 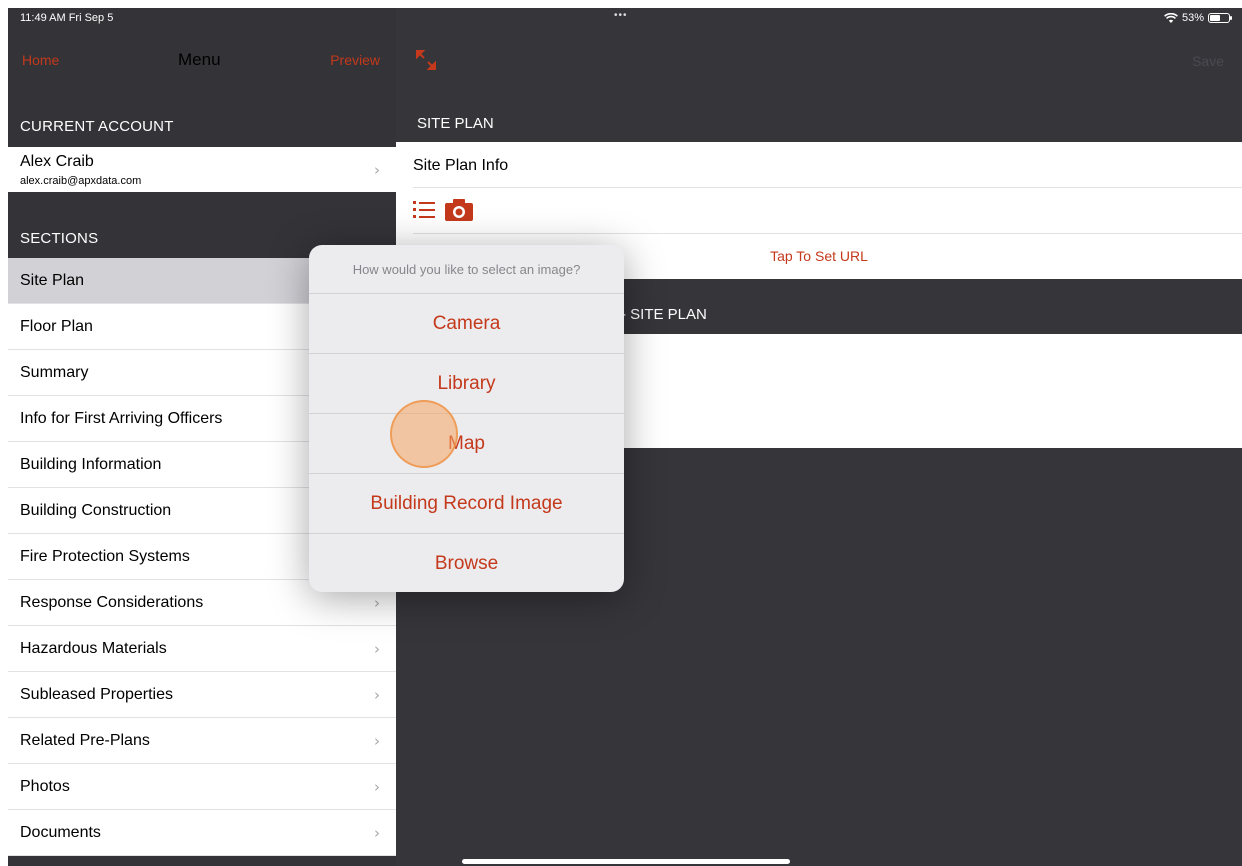 I want to click on camera-icon, so click(x=459, y=210).